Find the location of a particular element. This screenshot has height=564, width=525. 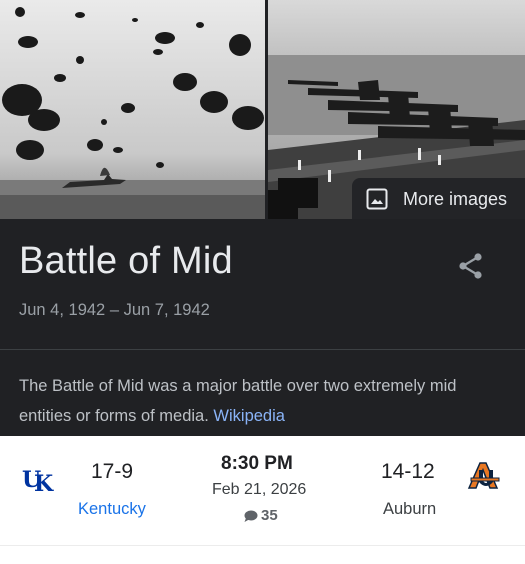

auburn-logo is located at coordinates (483, 475).